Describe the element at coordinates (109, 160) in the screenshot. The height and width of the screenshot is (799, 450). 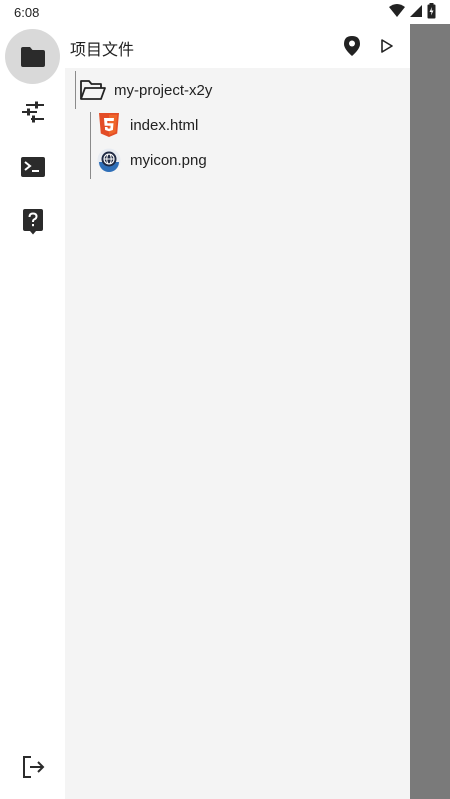
I see `image-globe-icon` at that location.